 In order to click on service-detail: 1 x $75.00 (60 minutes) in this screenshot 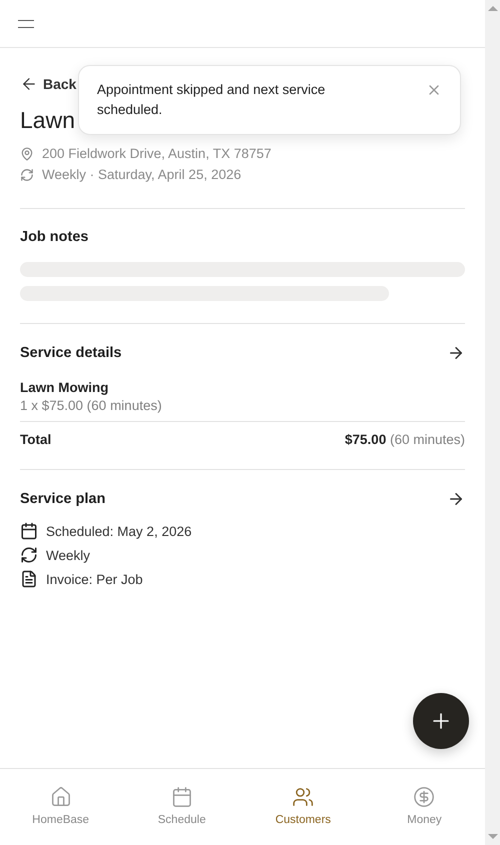, I will do `click(242, 410)`.